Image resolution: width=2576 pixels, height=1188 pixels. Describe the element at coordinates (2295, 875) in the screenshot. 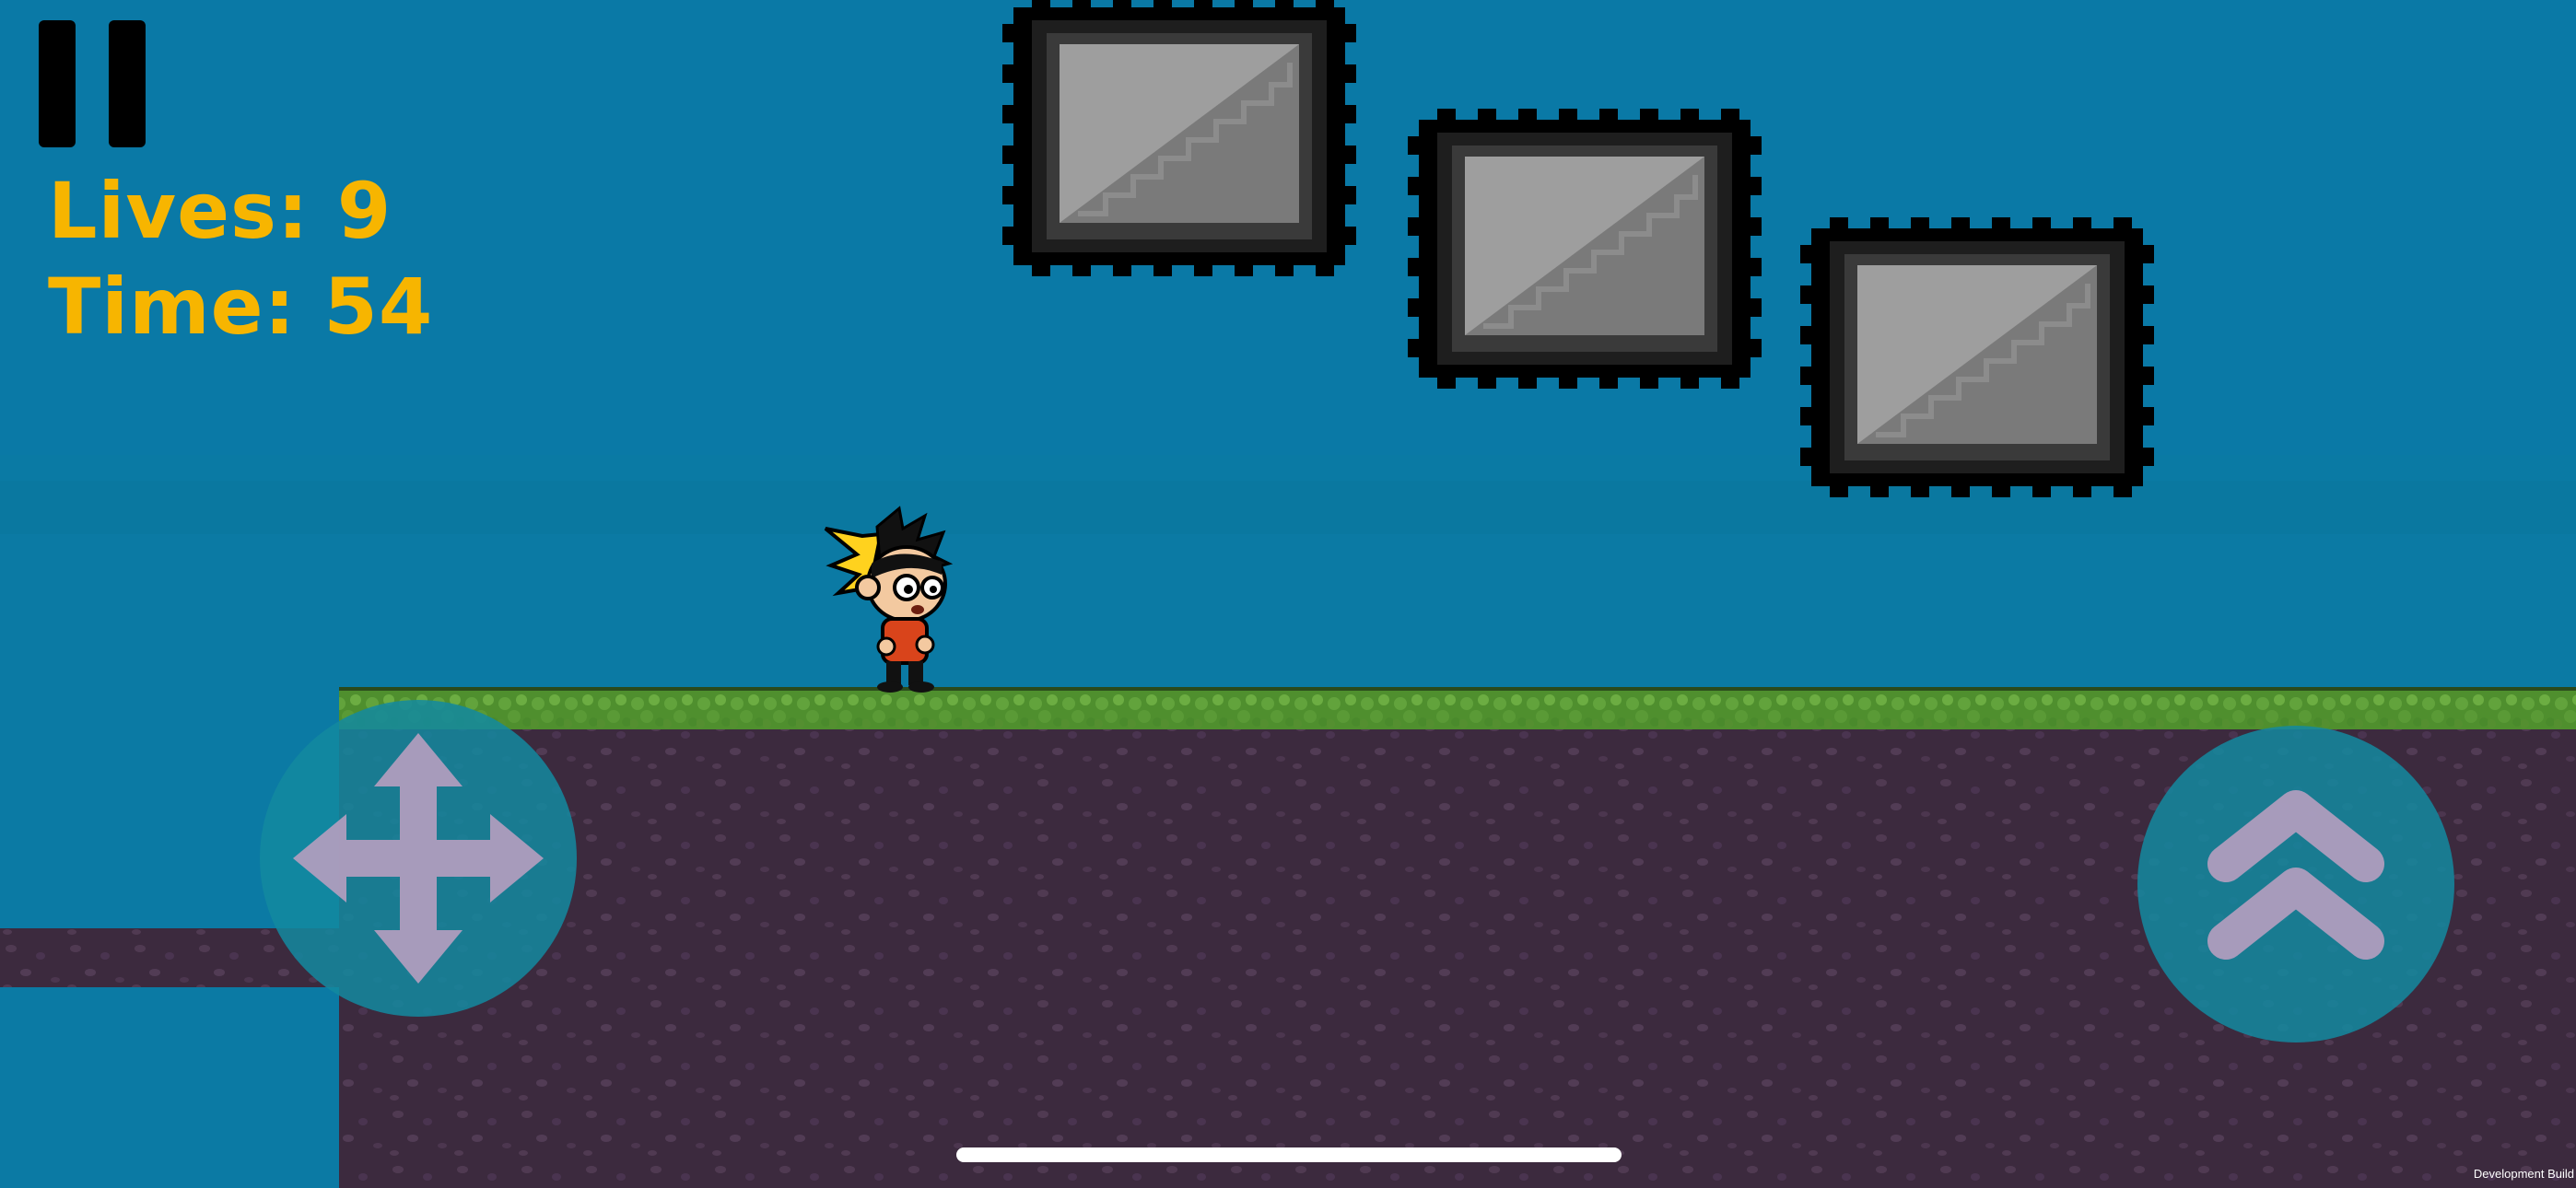

I see `double-chevron-up-icon` at that location.